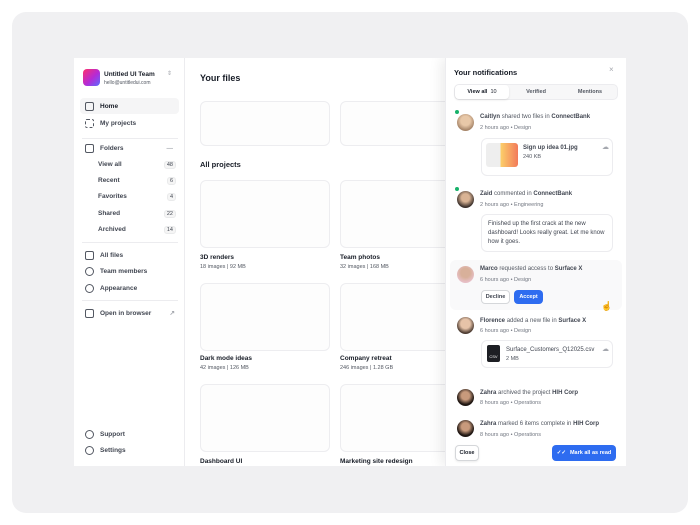 This screenshot has width=700, height=525. What do you see at coordinates (376, 461) in the screenshot?
I see `project-name: Marketing site redesign` at bounding box center [376, 461].